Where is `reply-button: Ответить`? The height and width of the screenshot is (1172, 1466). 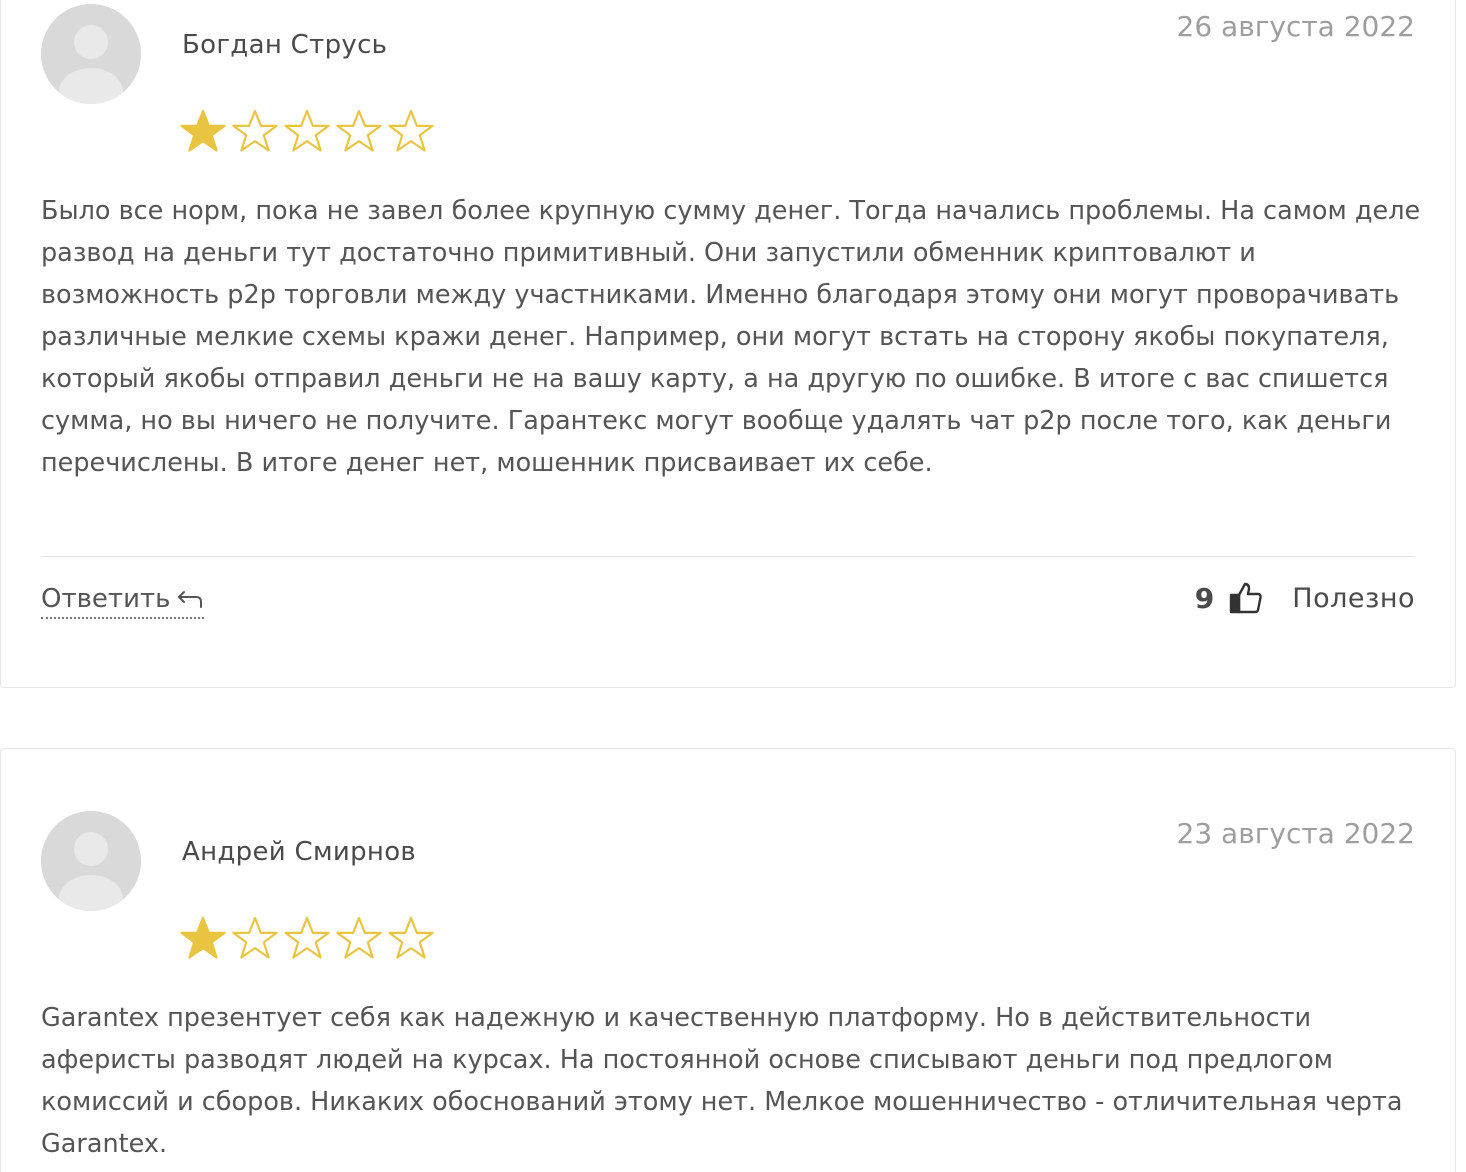
reply-button: Ответить is located at coordinates (123, 601).